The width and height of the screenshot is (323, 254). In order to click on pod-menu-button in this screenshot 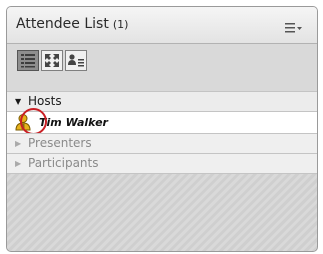, I will do `click(294, 26)`.